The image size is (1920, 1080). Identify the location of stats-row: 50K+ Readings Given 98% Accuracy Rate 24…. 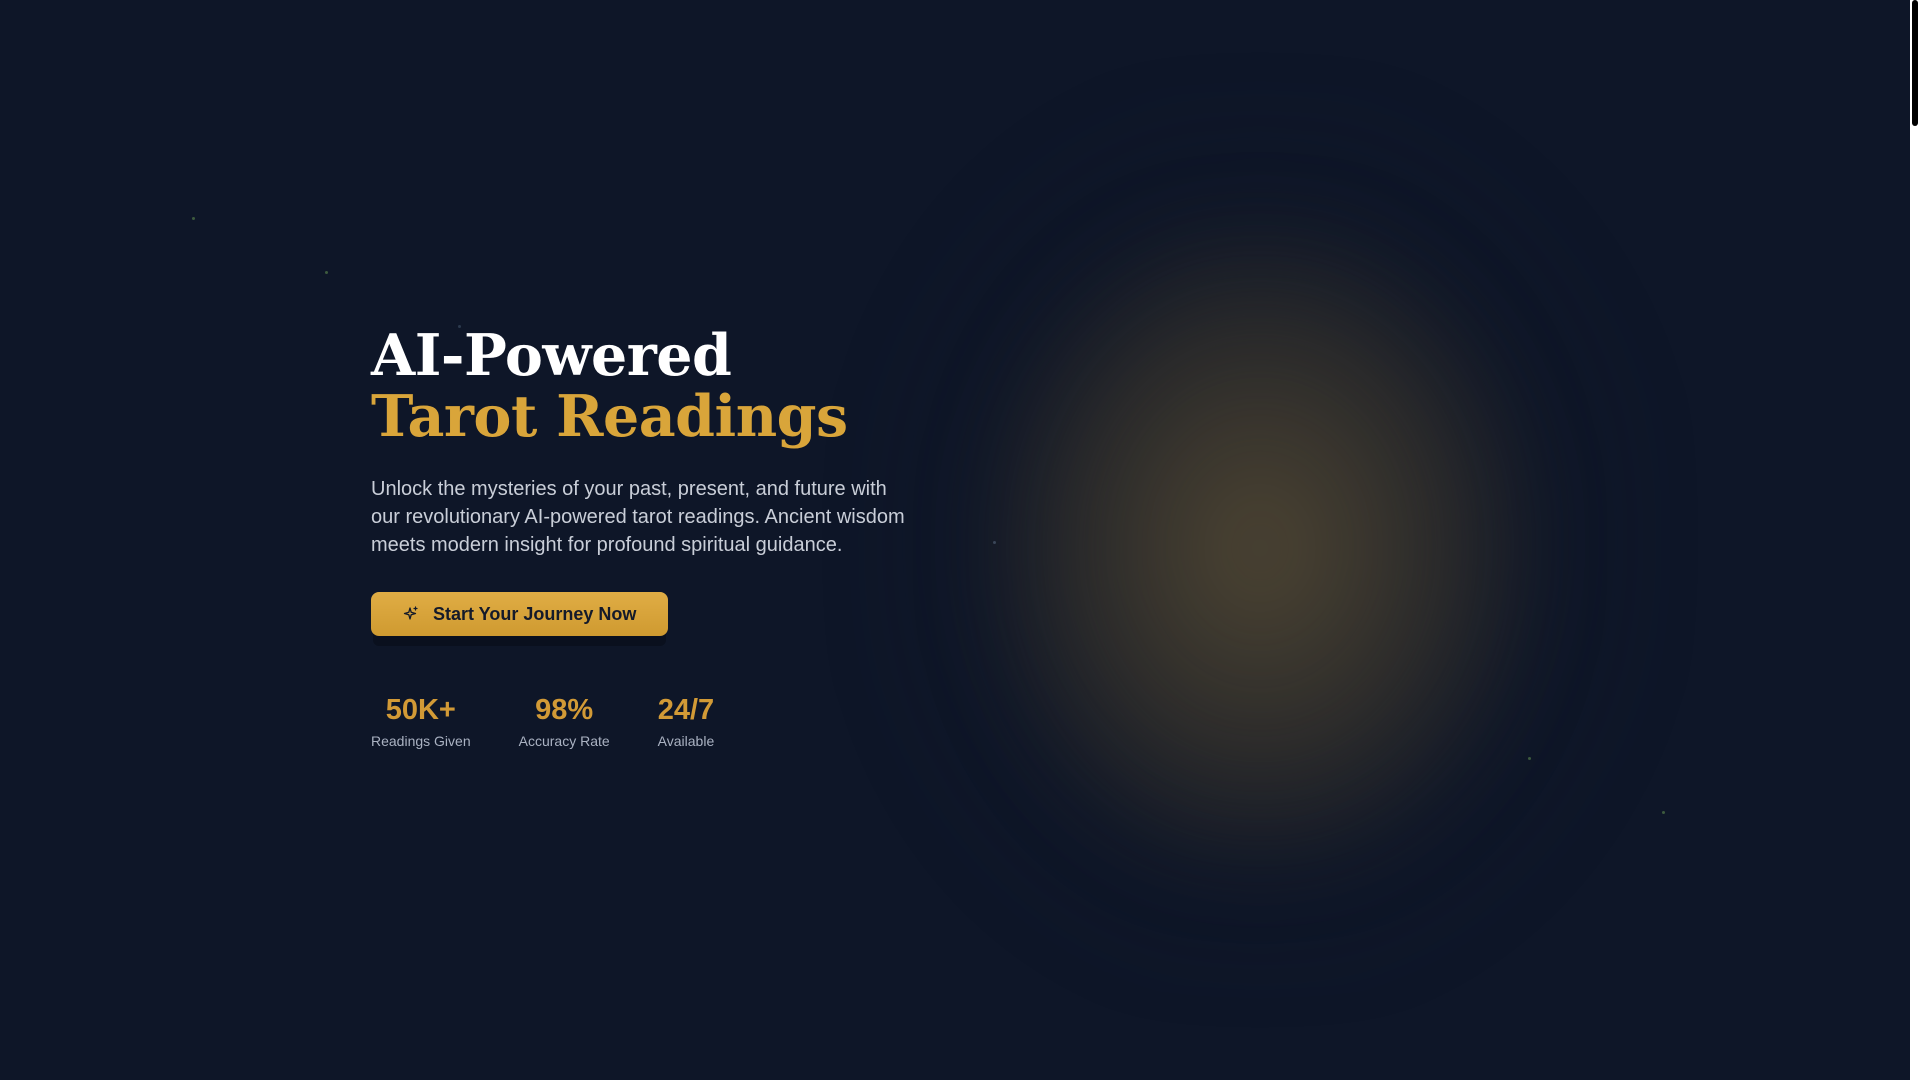
(542, 722).